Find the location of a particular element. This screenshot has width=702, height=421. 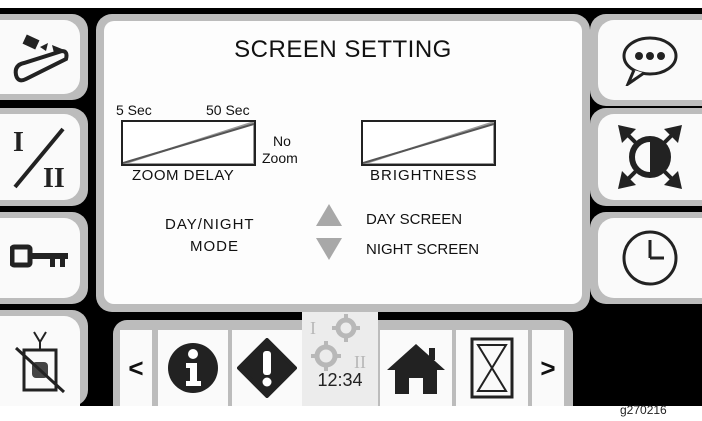

warning-button is located at coordinates (267, 368).